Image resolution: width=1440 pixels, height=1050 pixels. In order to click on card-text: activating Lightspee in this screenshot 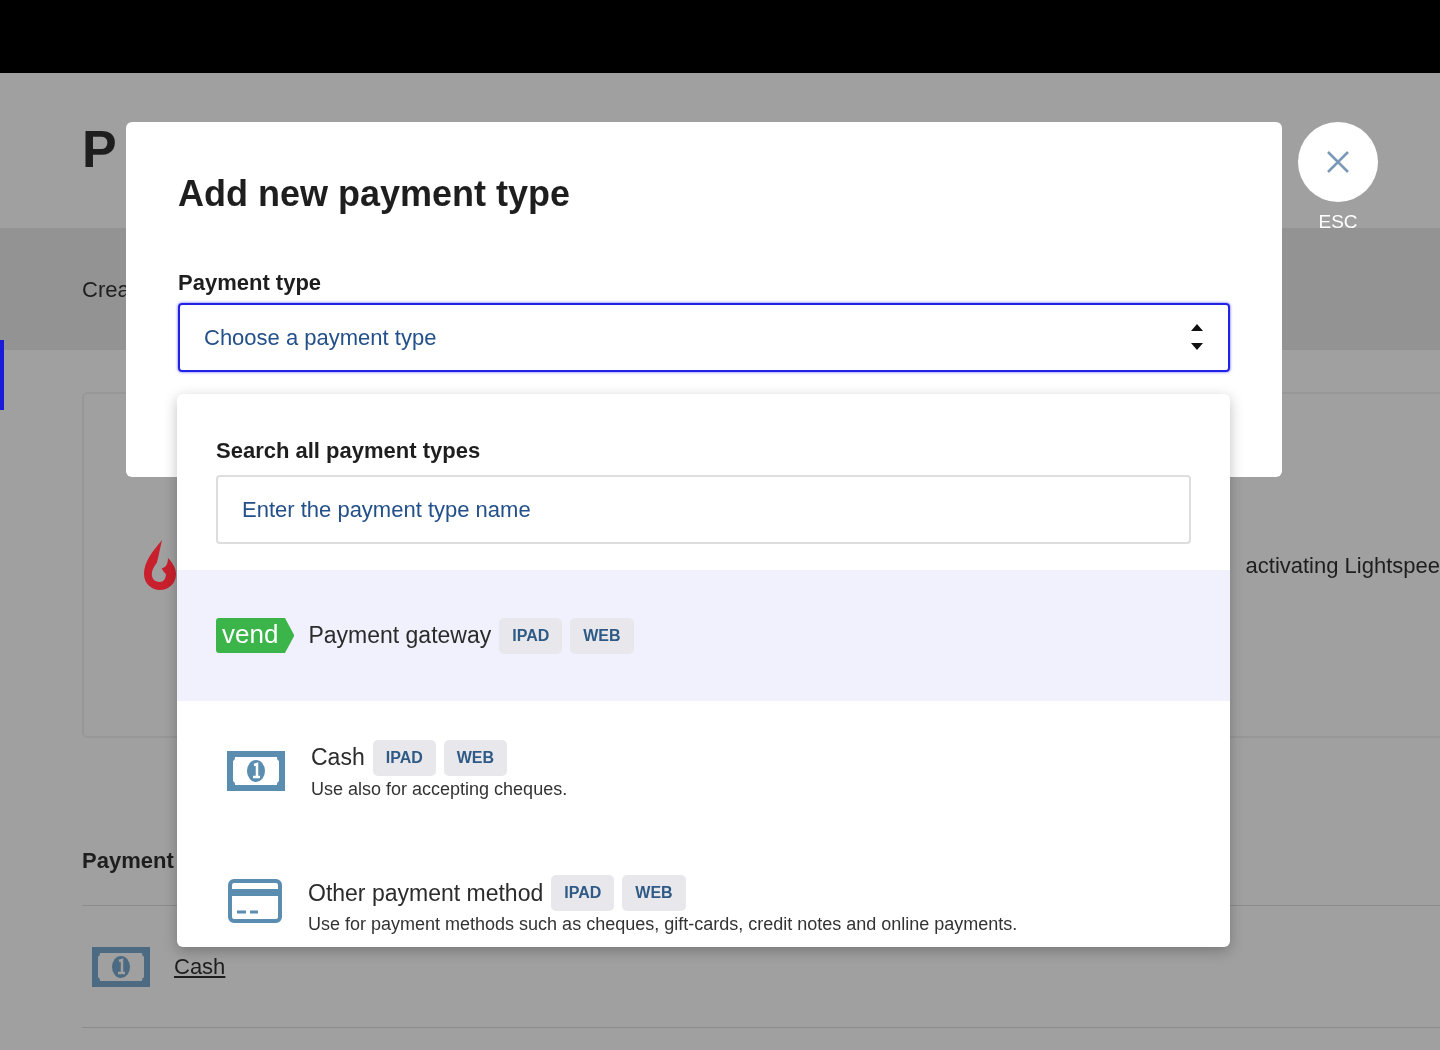, I will do `click(1342, 565)`.